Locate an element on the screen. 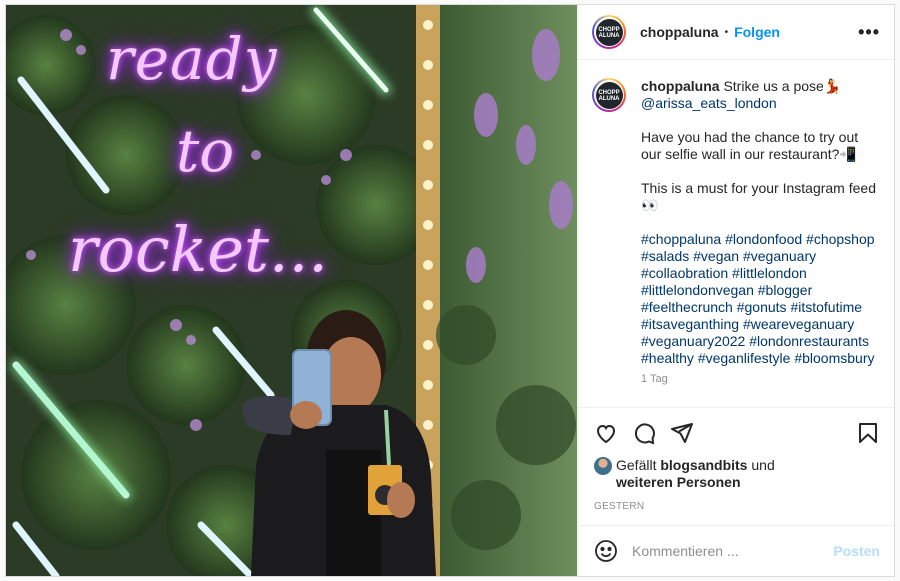 Image resolution: width=900 pixels, height=581 pixels. likes-others-link: weiteren Personen is located at coordinates (678, 482).